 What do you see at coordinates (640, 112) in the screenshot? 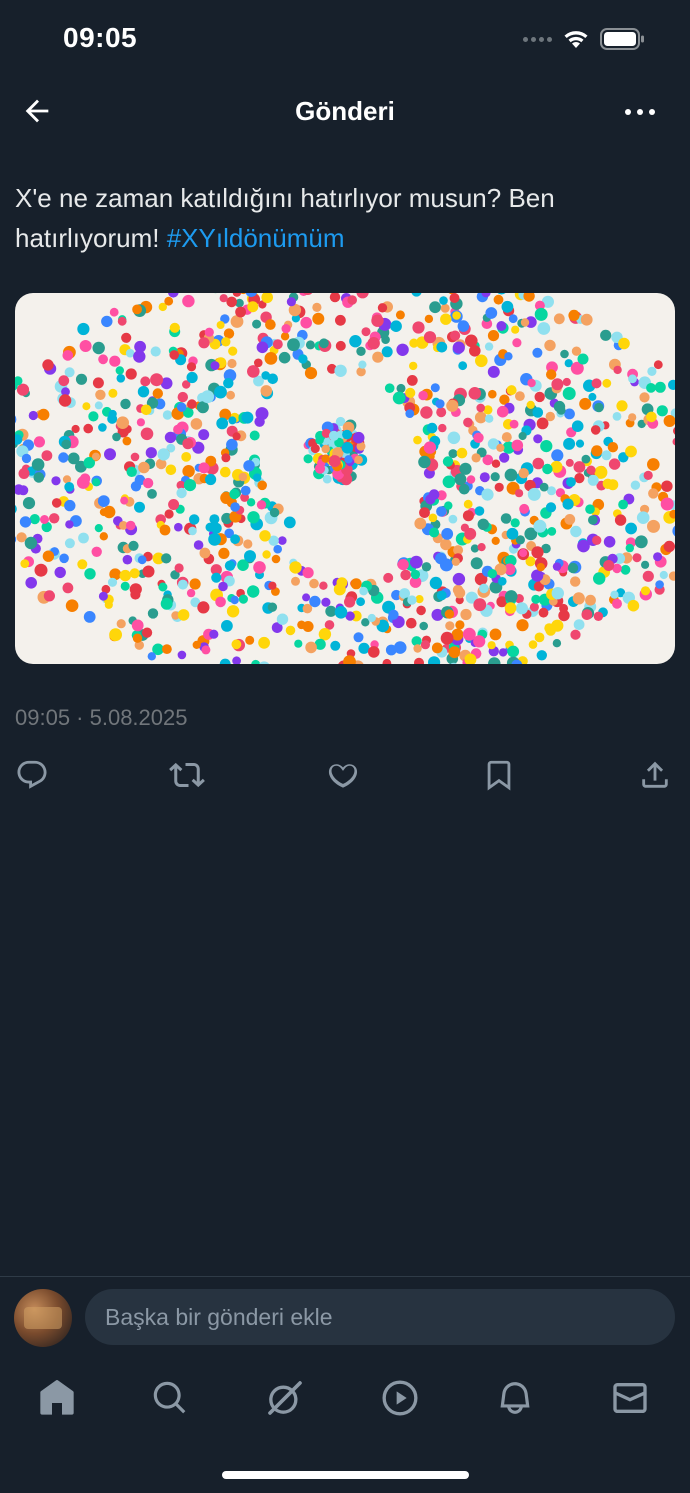
I see `more-button` at bounding box center [640, 112].